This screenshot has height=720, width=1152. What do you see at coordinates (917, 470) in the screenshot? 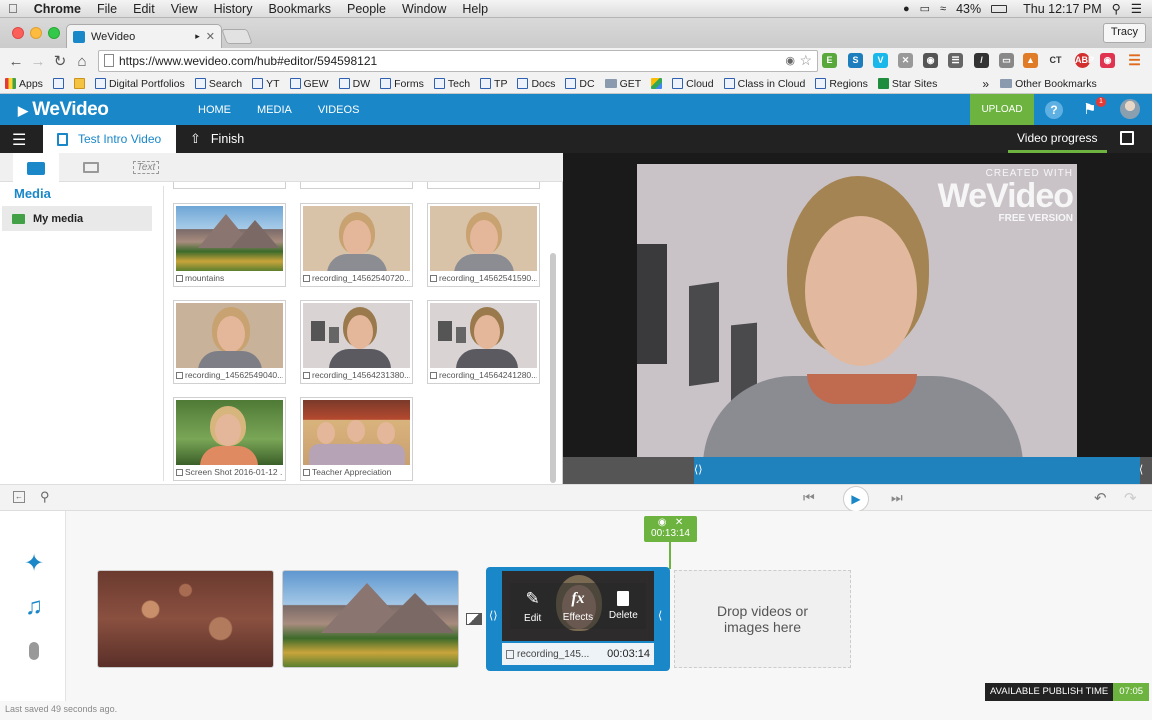
I see `scrub-selection` at bounding box center [917, 470].